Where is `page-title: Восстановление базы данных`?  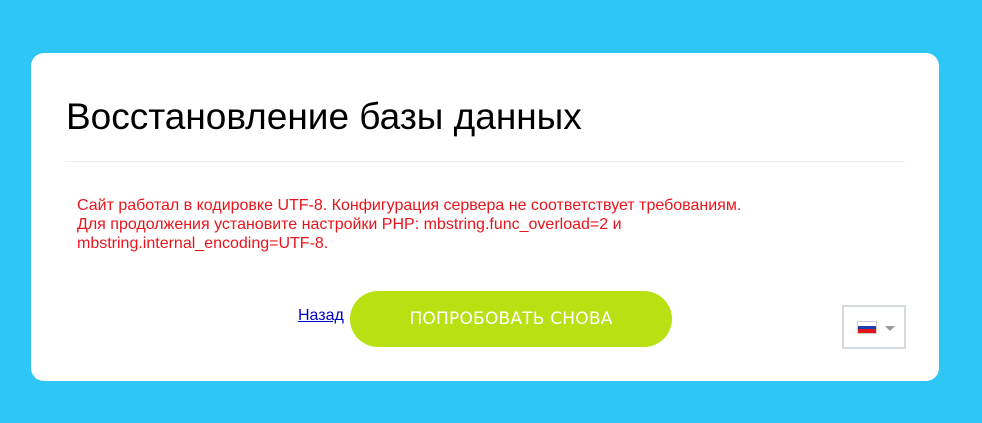
page-title: Восстановление базы данных is located at coordinates (324, 116).